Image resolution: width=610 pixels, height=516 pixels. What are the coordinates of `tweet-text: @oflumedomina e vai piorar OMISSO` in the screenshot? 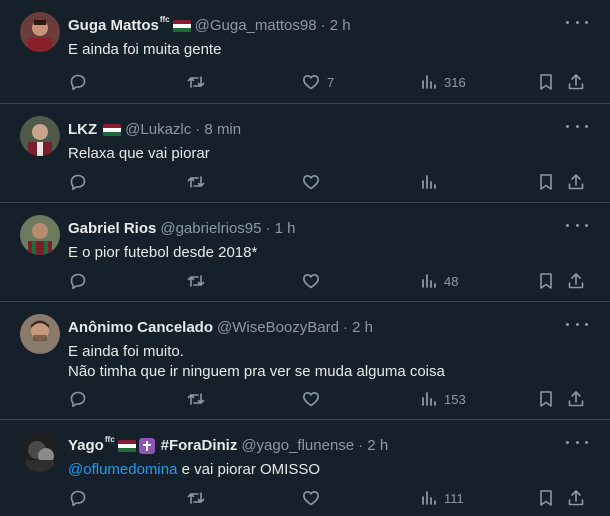 It's located at (319, 470).